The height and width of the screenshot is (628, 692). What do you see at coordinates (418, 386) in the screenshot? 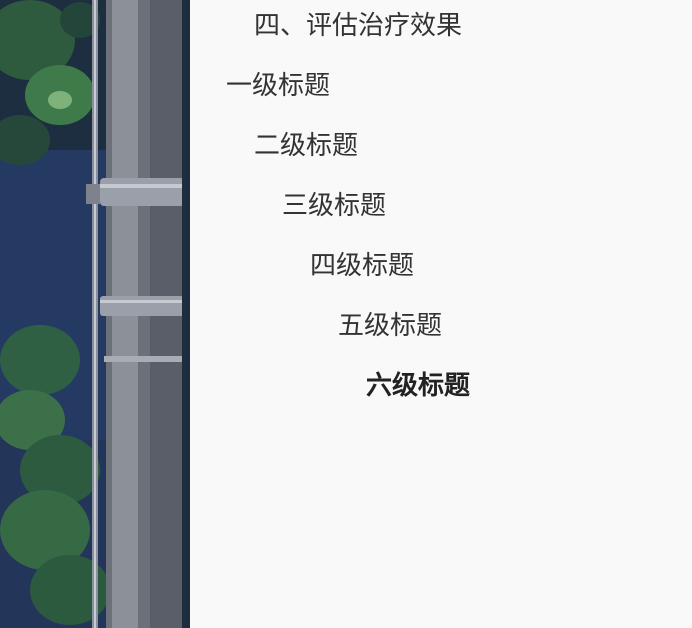
I see `outline-item-level-6: 六级标题` at bounding box center [418, 386].